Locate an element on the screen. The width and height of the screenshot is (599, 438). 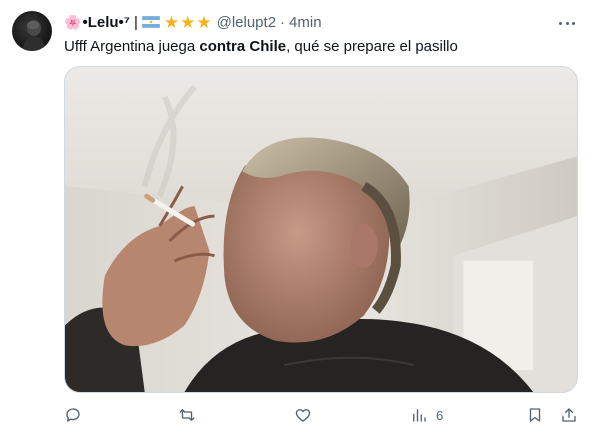
retweet-button is located at coordinates (187, 415).